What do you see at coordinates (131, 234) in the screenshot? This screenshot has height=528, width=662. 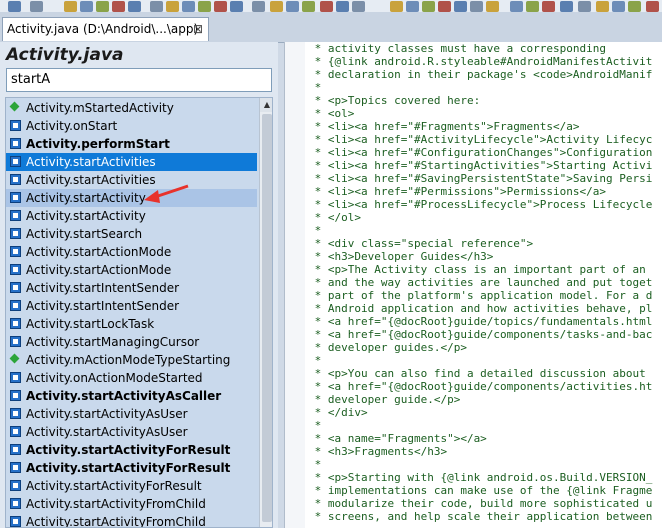 I see `list-item: Activity.startSearch` at bounding box center [131, 234].